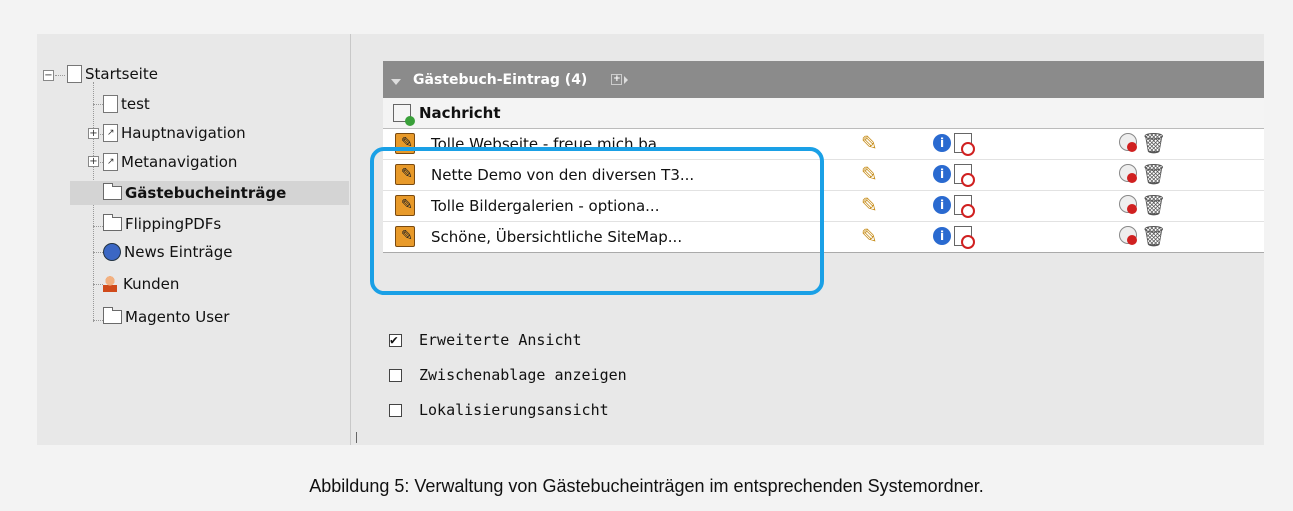 This screenshot has height=511, width=1293. What do you see at coordinates (183, 133) in the screenshot?
I see `tree-item-label: Hauptnavigation` at bounding box center [183, 133].